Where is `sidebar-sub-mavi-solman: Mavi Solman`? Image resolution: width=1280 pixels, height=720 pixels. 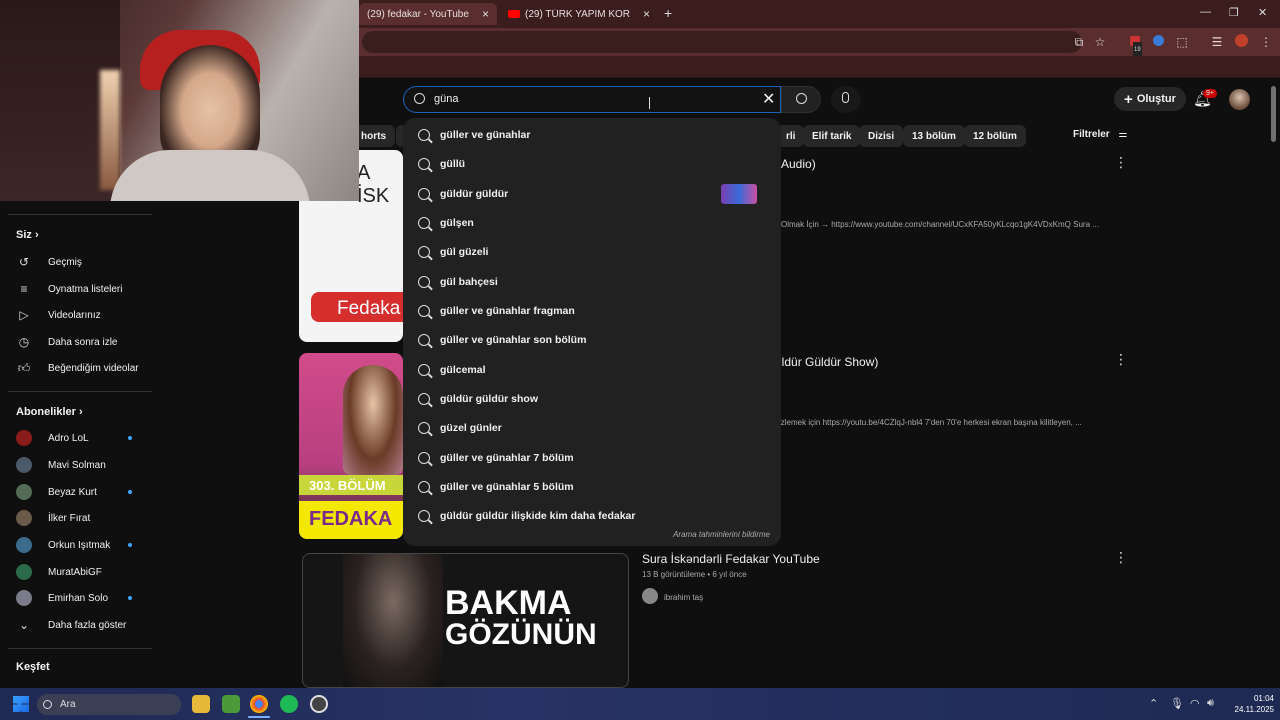
sidebar-sub-mavi-solman: Mavi Solman is located at coordinates (84, 465).